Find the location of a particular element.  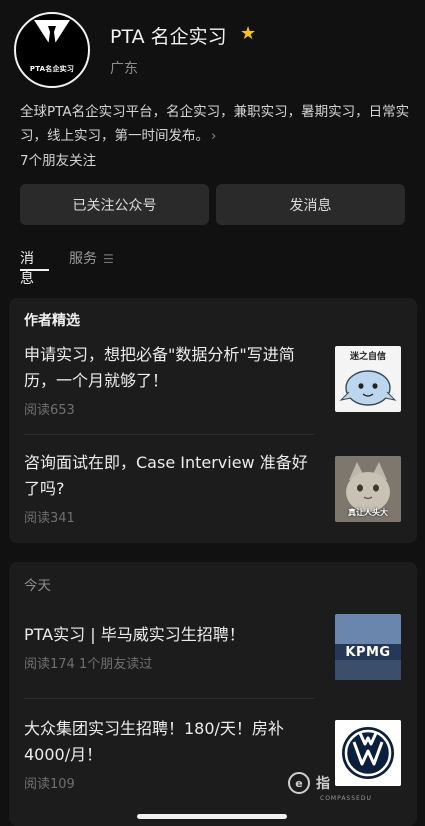

avatar-label: PTA名企实习 is located at coordinates (52, 69).